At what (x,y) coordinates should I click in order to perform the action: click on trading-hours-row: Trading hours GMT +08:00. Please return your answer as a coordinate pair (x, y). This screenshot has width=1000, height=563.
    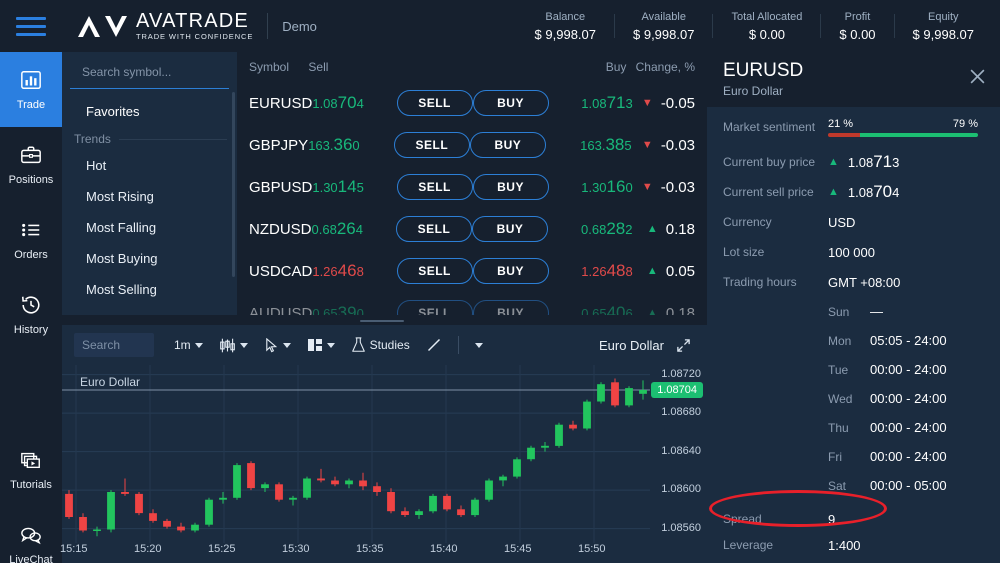
    Looking at the image, I should click on (853, 282).